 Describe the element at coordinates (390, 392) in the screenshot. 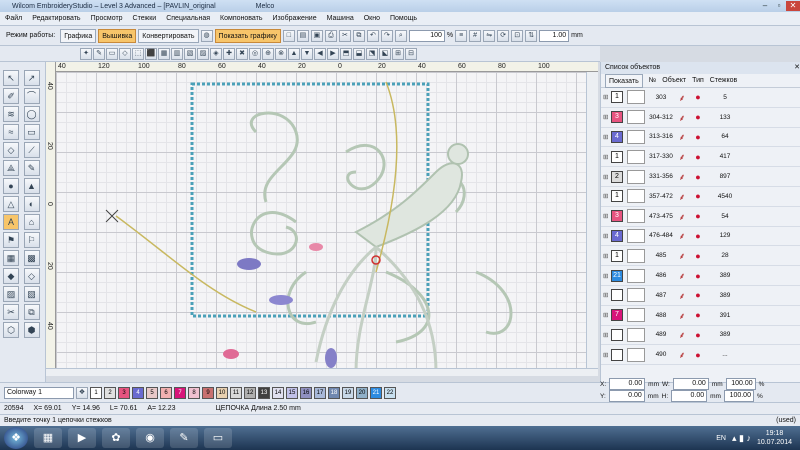

I see `color-swatch: 22` at that location.